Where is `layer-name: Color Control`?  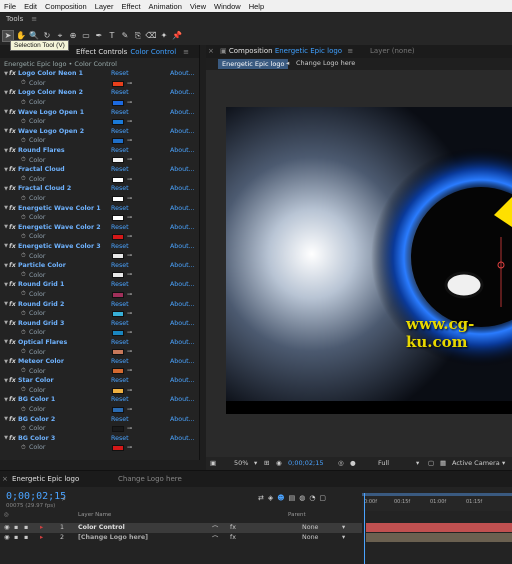 layer-name: Color Control is located at coordinates (101, 527).